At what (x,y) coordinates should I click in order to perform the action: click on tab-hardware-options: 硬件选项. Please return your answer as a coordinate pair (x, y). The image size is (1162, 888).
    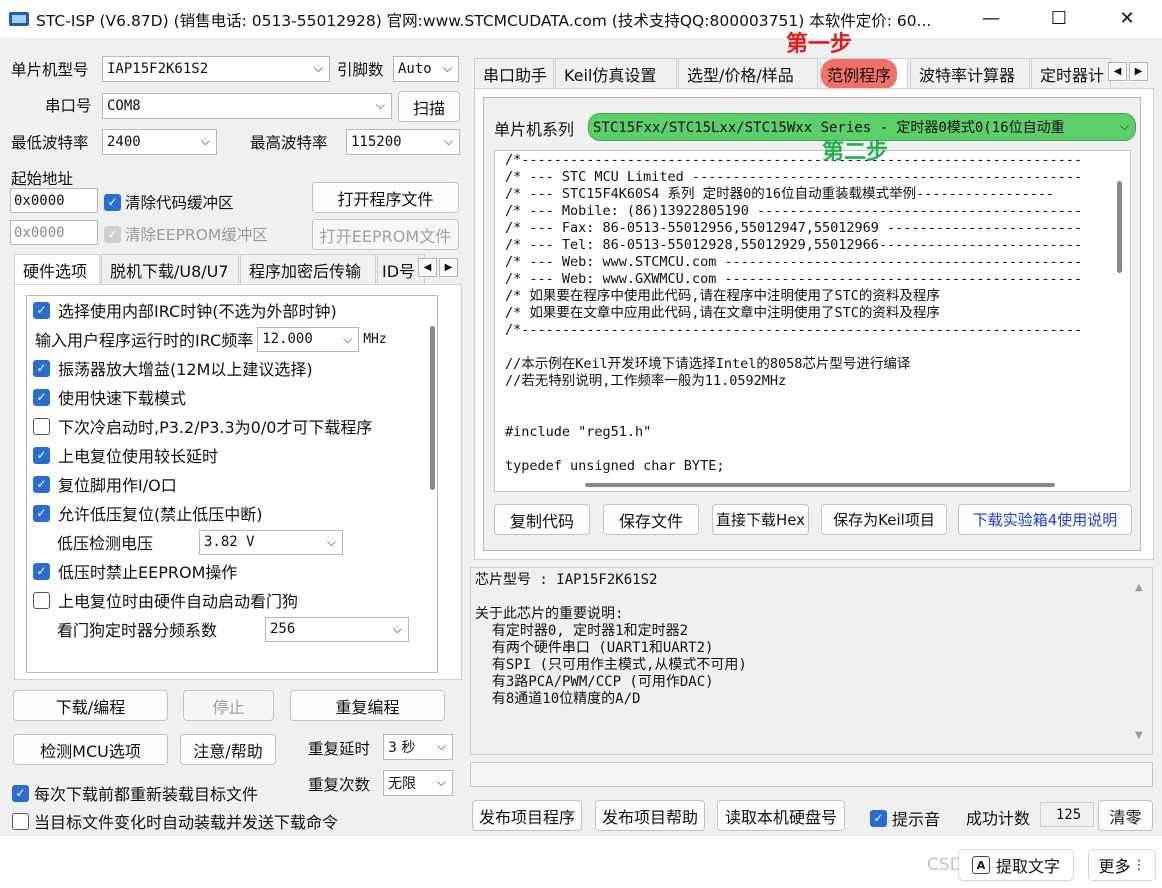
    Looking at the image, I should click on (57, 269).